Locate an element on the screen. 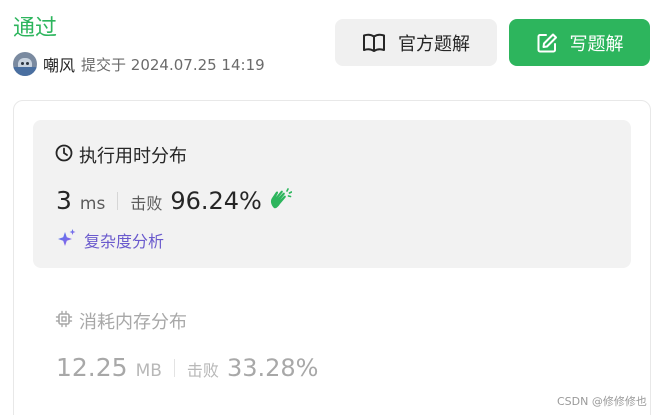  clock-icon is located at coordinates (64, 155).